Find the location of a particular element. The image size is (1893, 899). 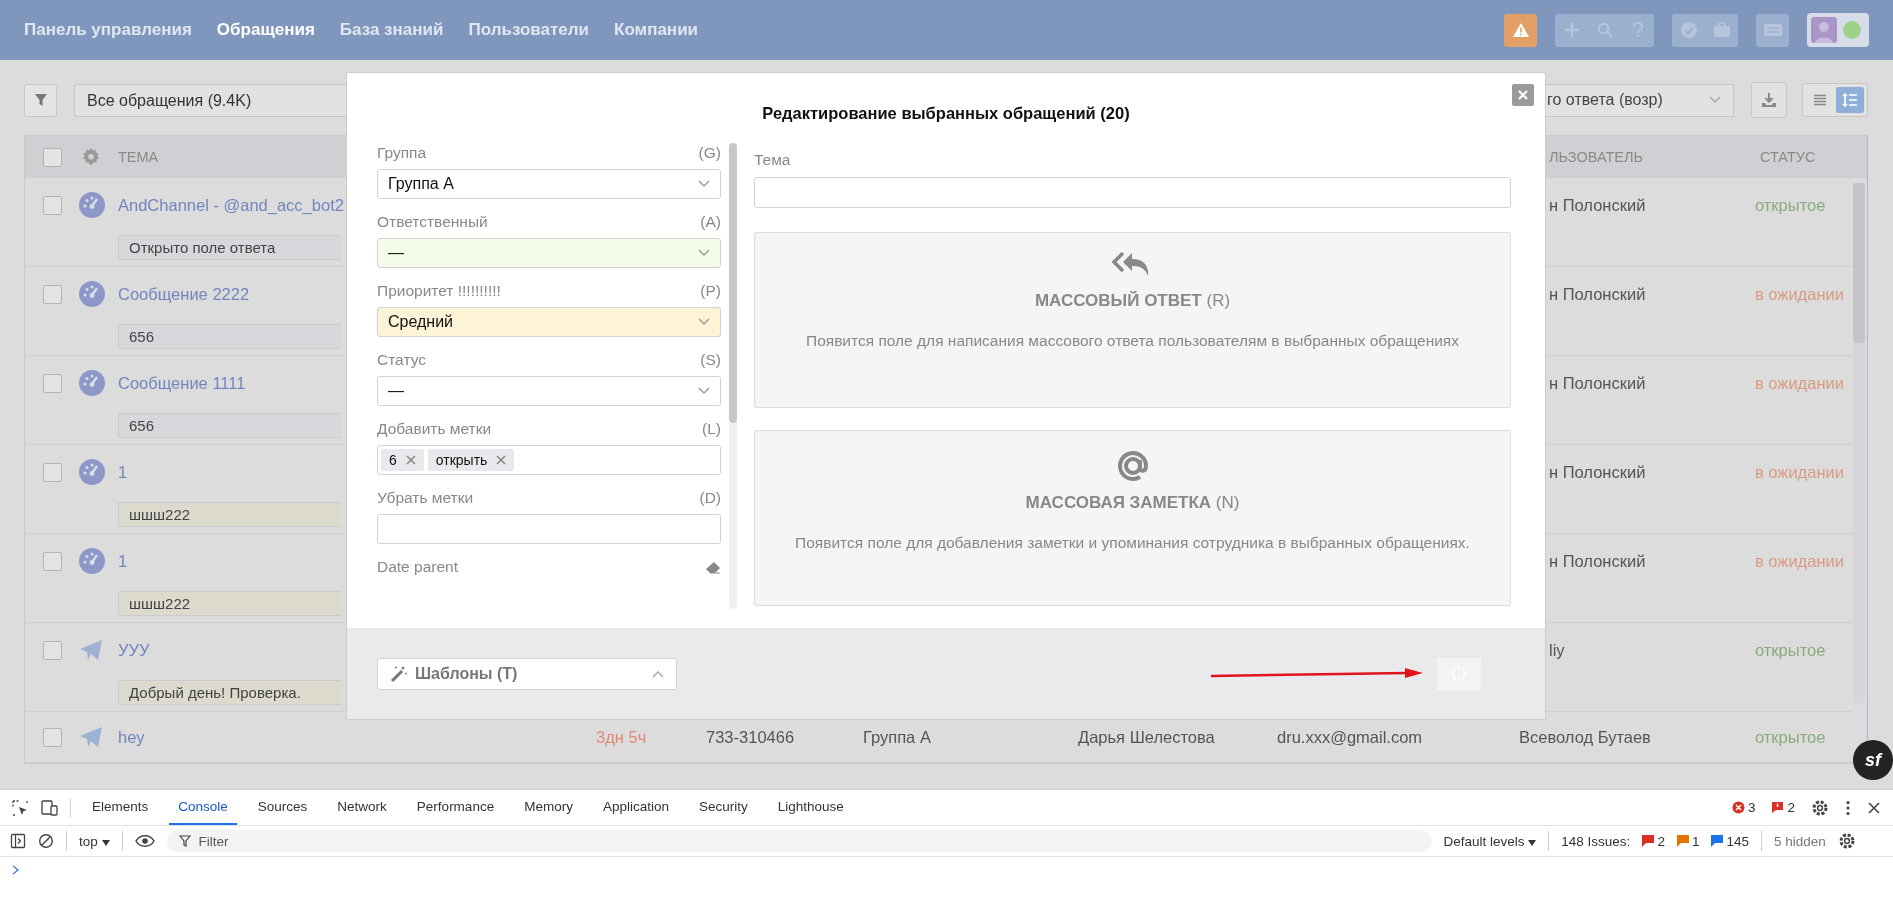

eraser-icon is located at coordinates (713, 567).